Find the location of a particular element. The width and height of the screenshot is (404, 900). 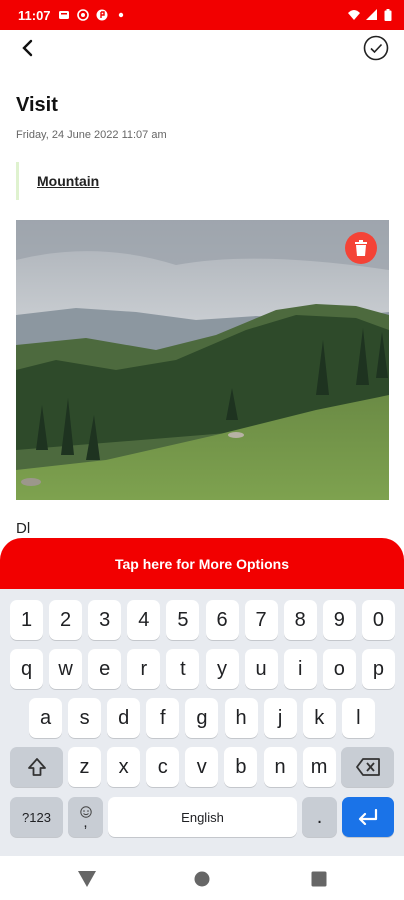

key-t-label: t is located at coordinates (183, 668).